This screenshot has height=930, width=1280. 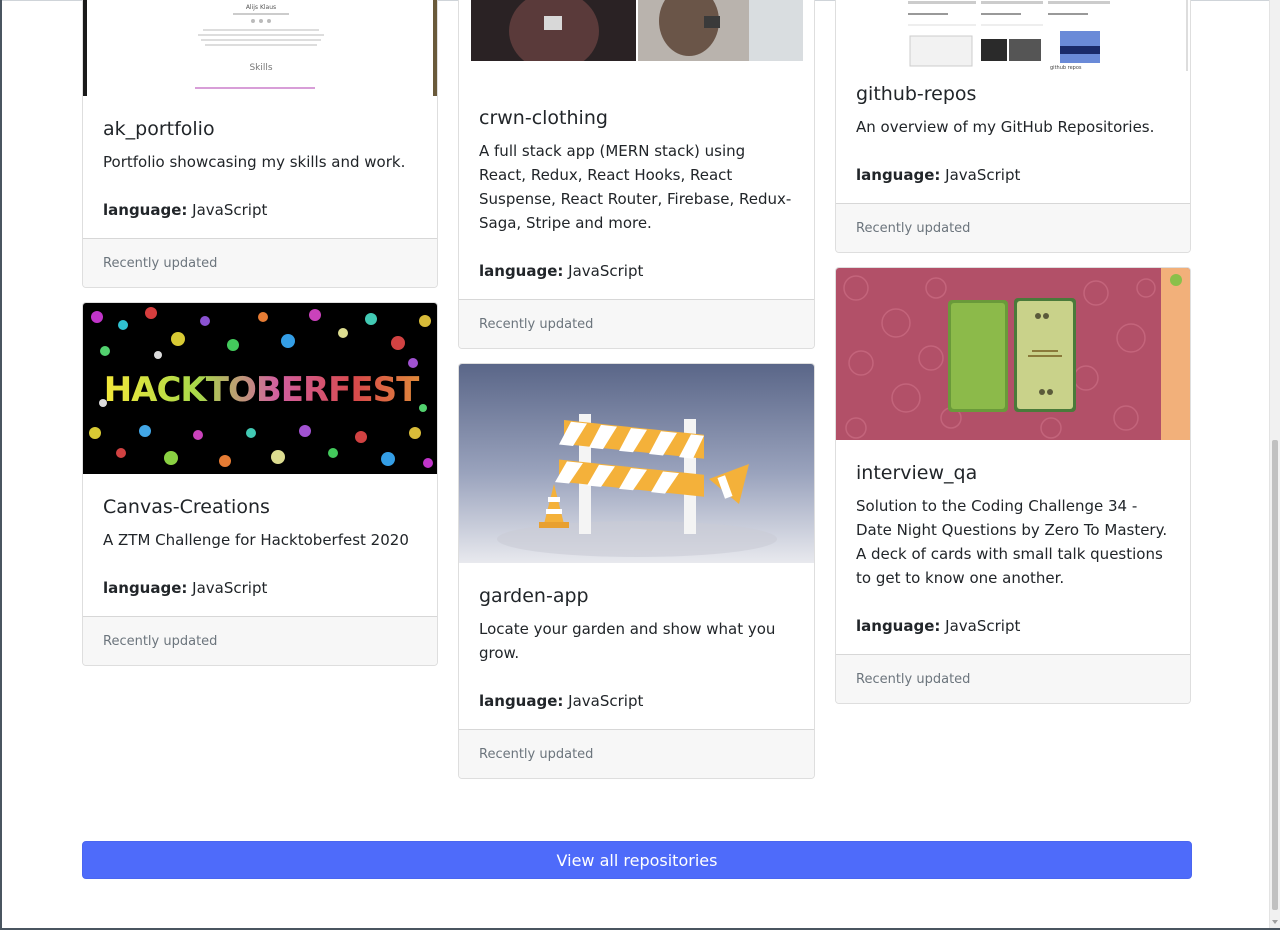 I want to click on portfolio-screenshot-icon: Alijs Klaus Skills, so click(x=259, y=46).